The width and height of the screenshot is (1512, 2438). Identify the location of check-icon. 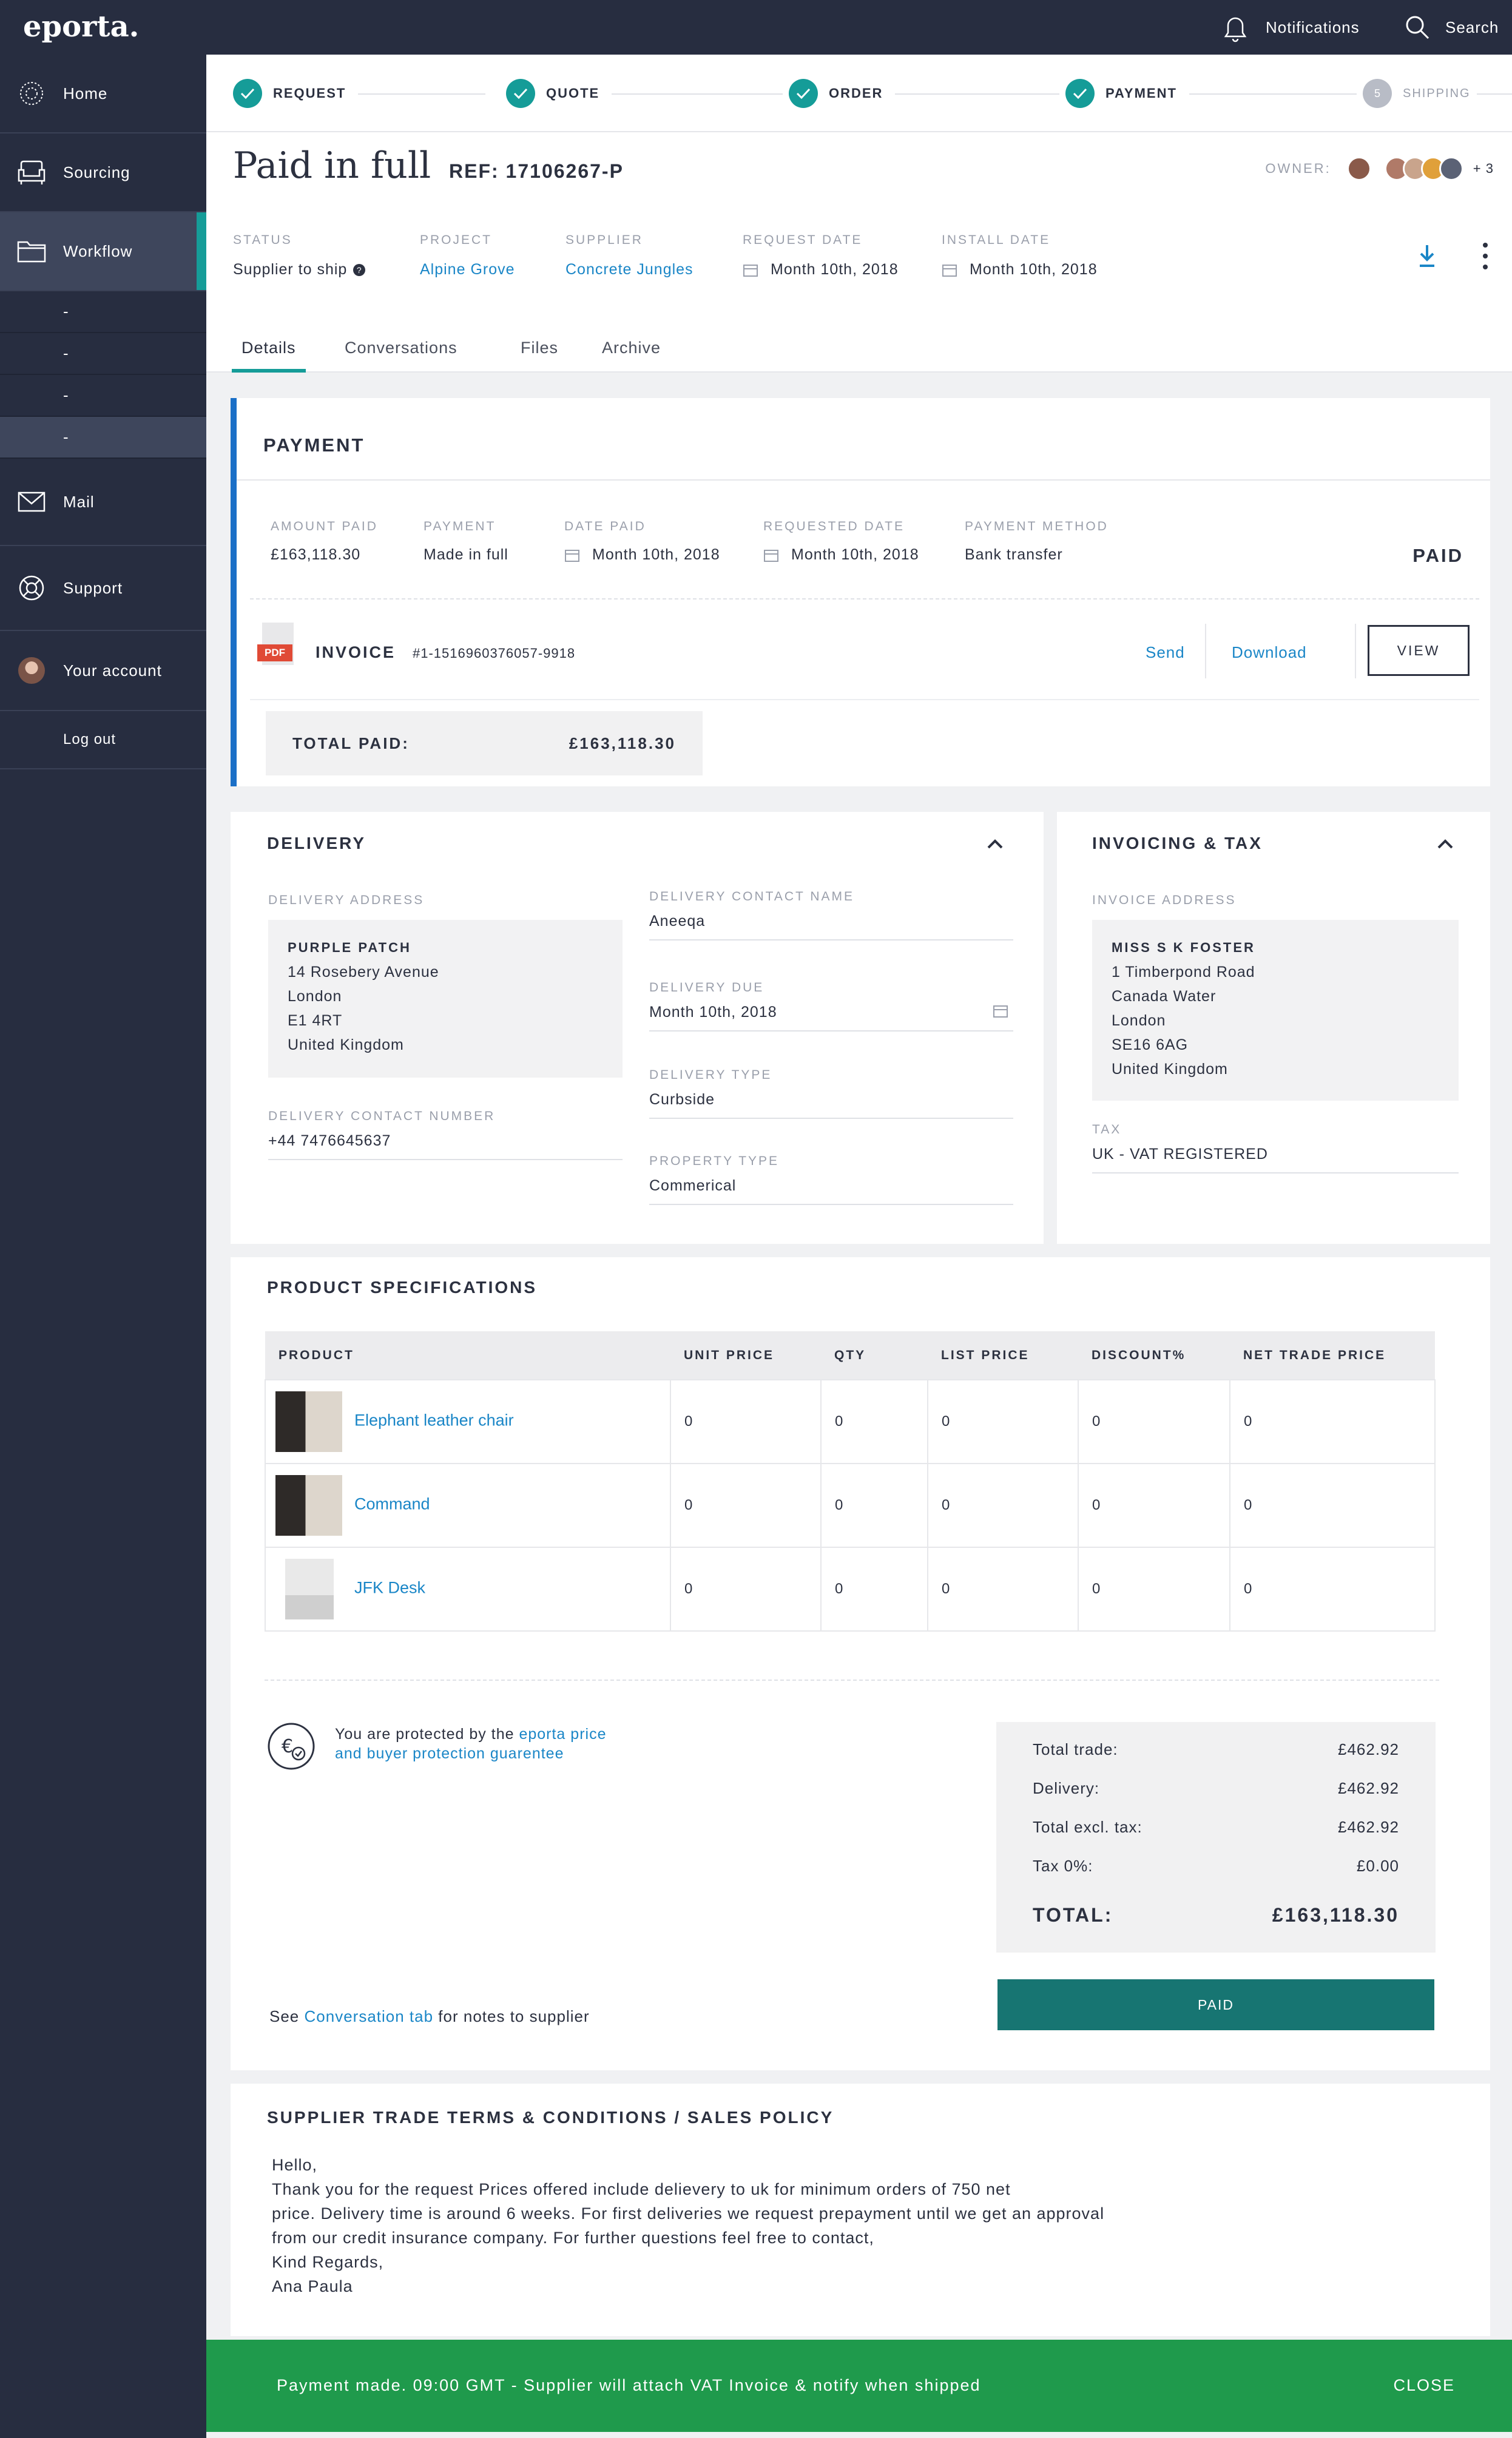
(1080, 94).